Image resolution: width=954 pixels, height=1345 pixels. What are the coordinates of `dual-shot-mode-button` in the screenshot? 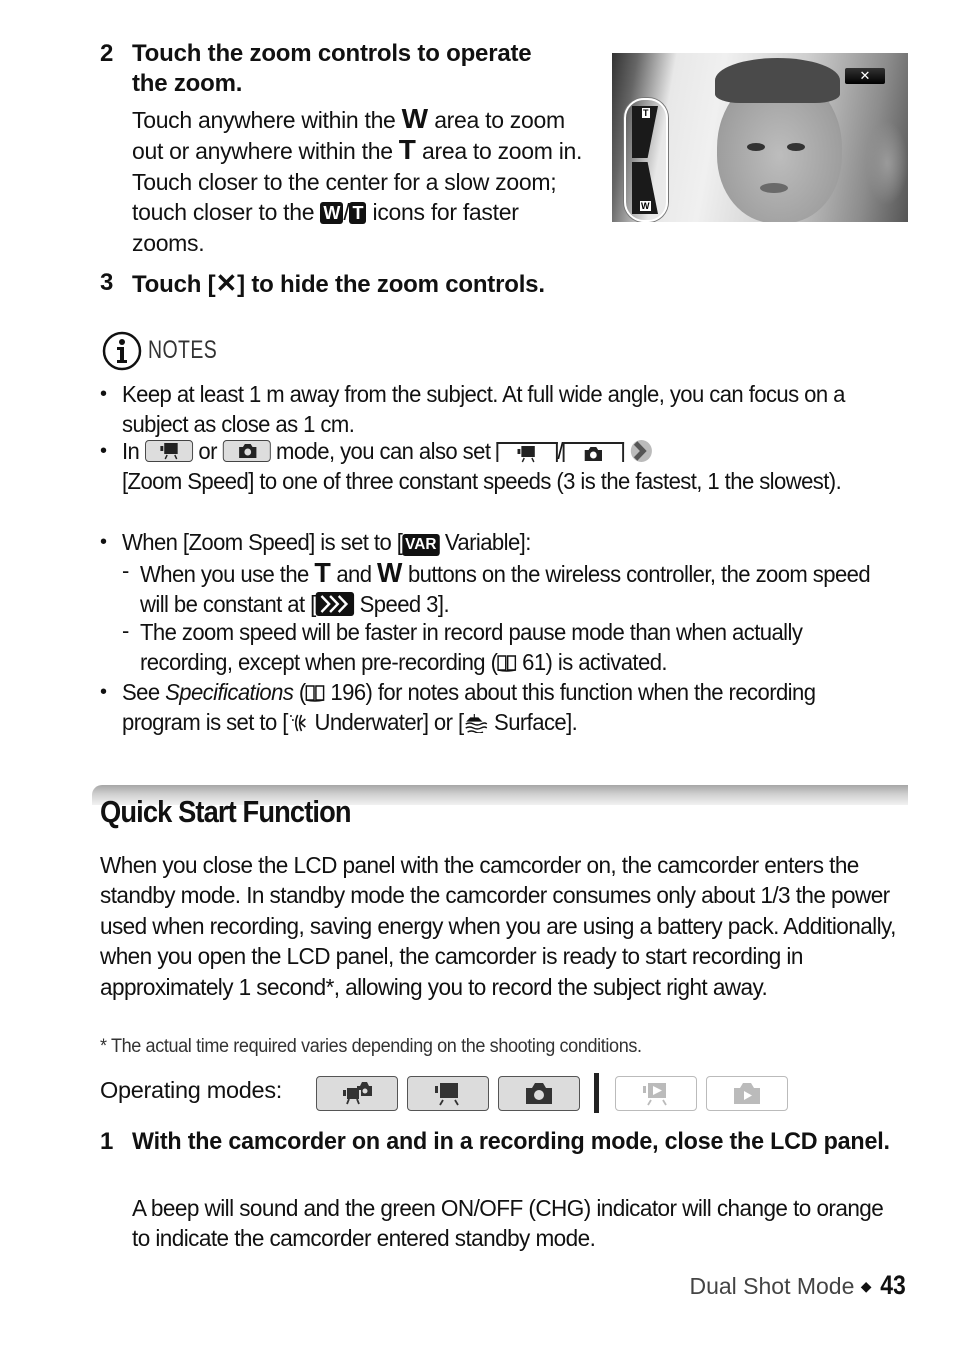 It's located at (357, 1093).